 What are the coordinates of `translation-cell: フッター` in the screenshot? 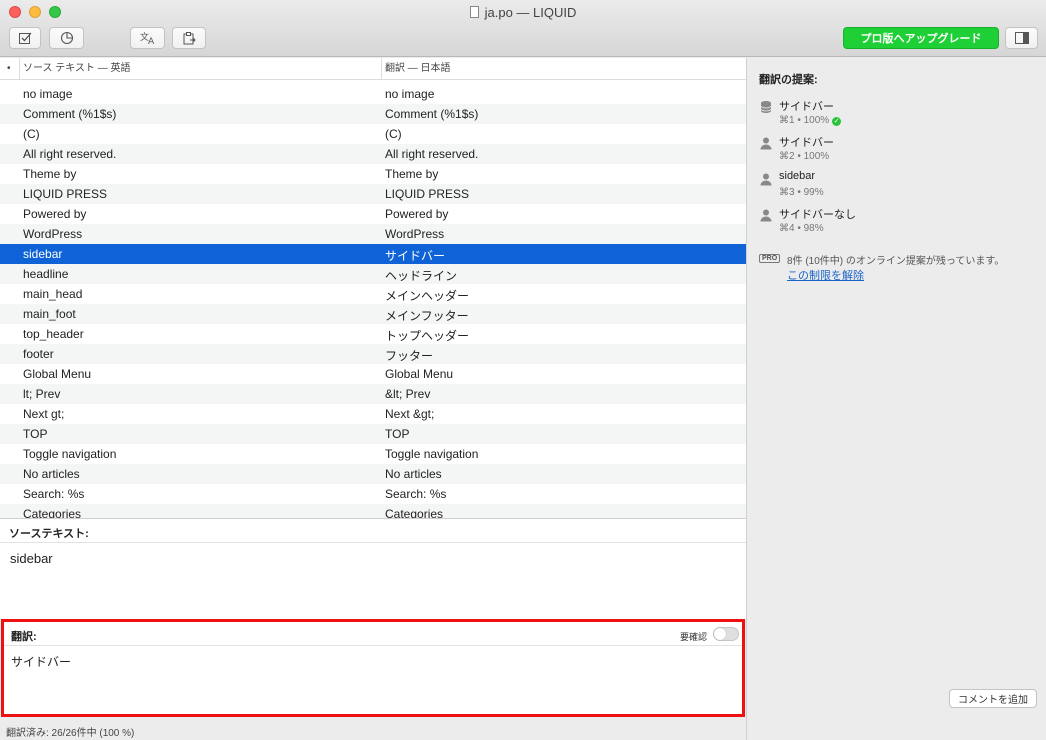 It's located at (409, 356).